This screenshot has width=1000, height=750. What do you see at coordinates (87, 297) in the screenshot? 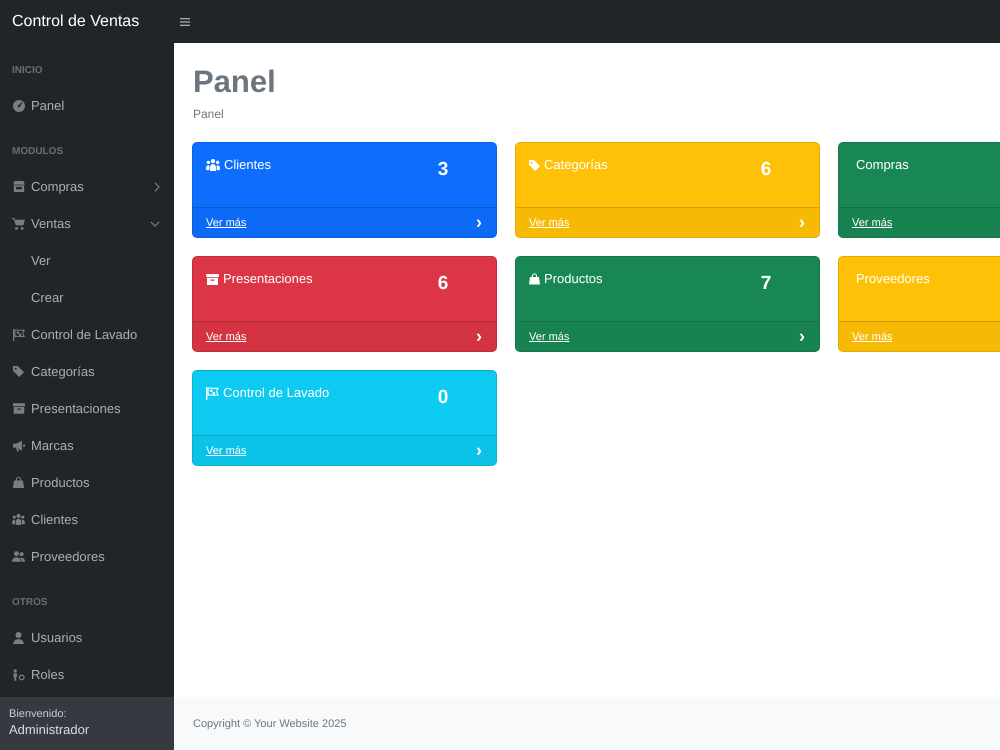
I see `submenu-item: Crear` at bounding box center [87, 297].